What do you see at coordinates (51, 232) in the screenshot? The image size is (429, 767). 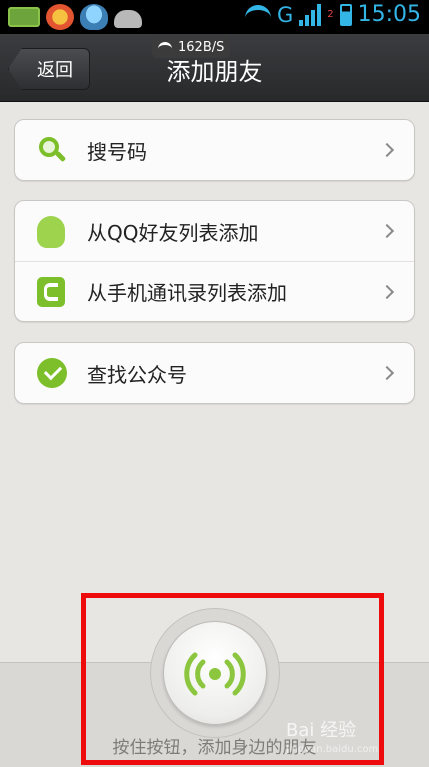 I see `qq-icon` at bounding box center [51, 232].